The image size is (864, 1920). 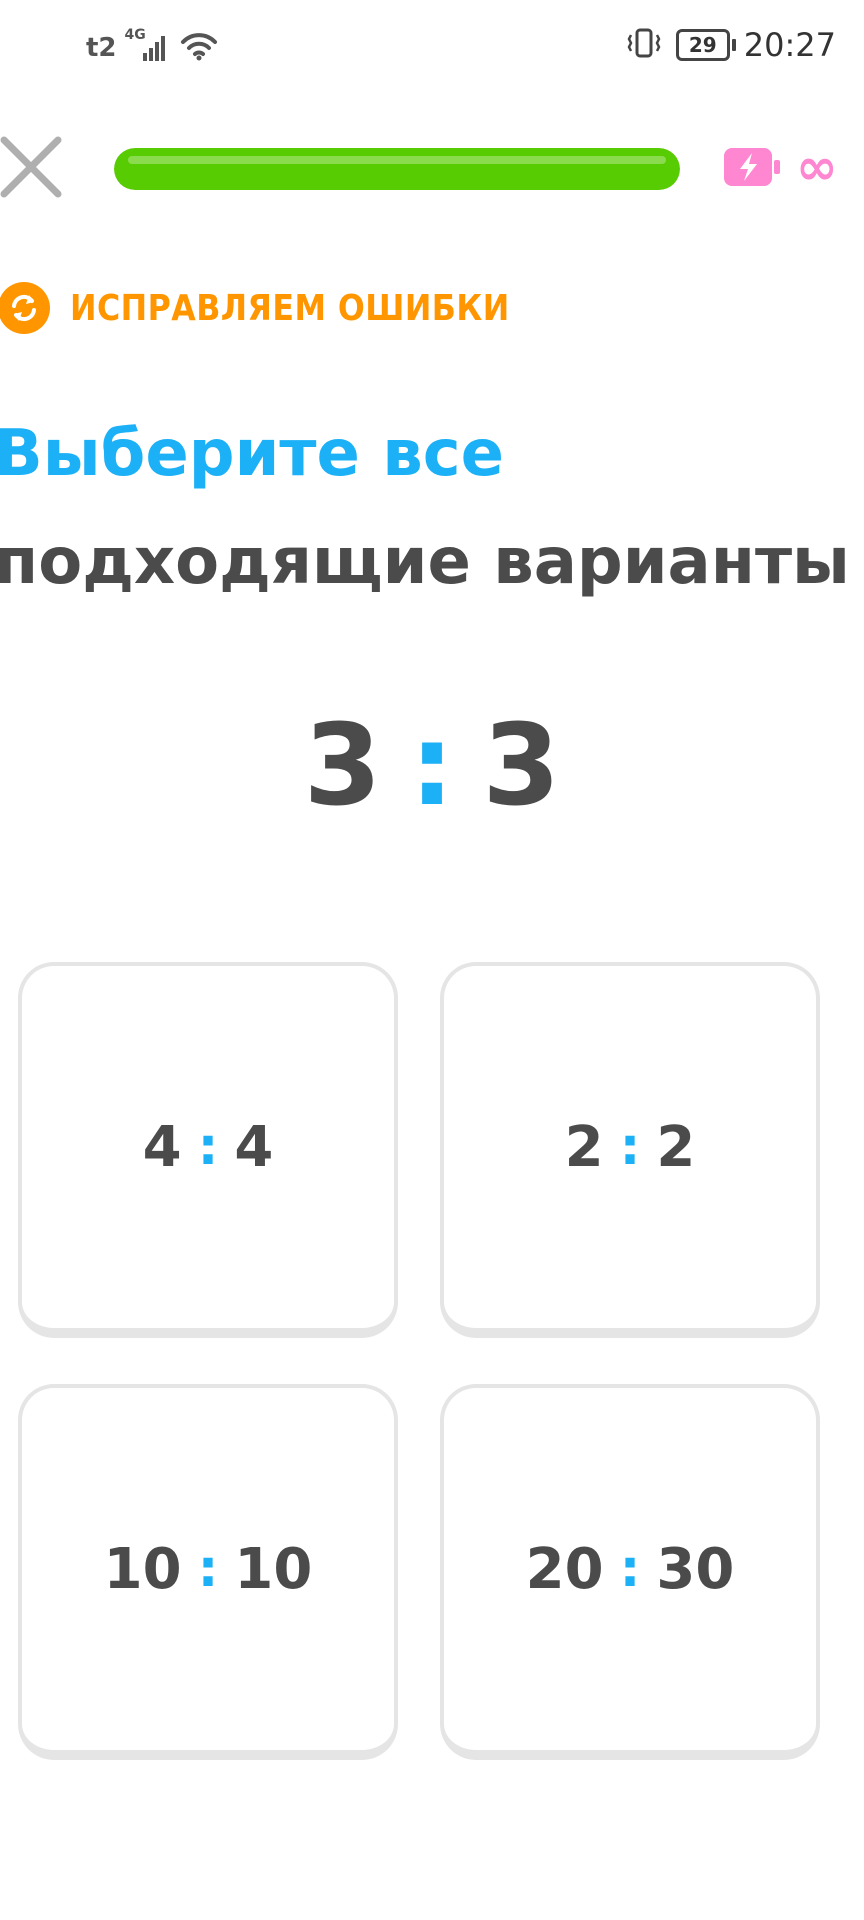 I want to click on status-bar: t2 4G 29 20:27, so click(x=432, y=48).